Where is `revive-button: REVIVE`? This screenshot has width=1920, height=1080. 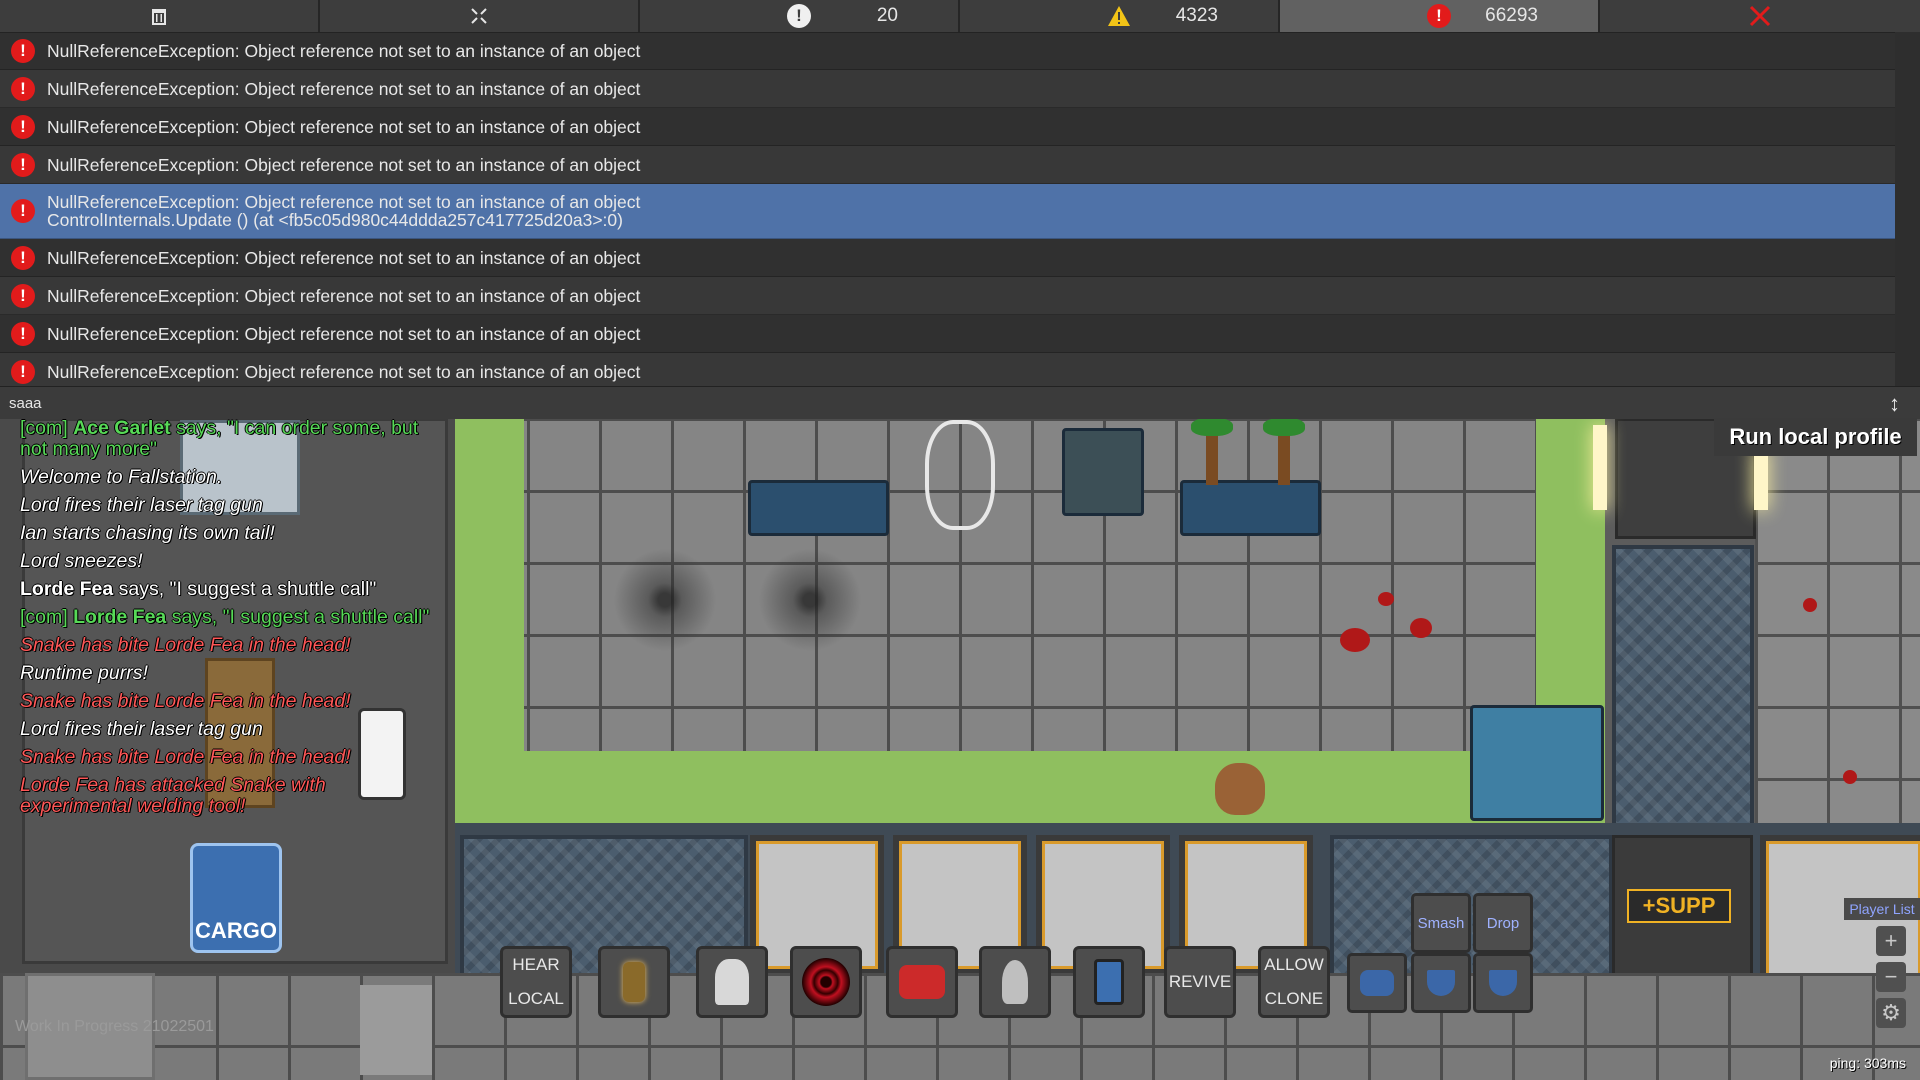 revive-button: REVIVE is located at coordinates (1200, 982).